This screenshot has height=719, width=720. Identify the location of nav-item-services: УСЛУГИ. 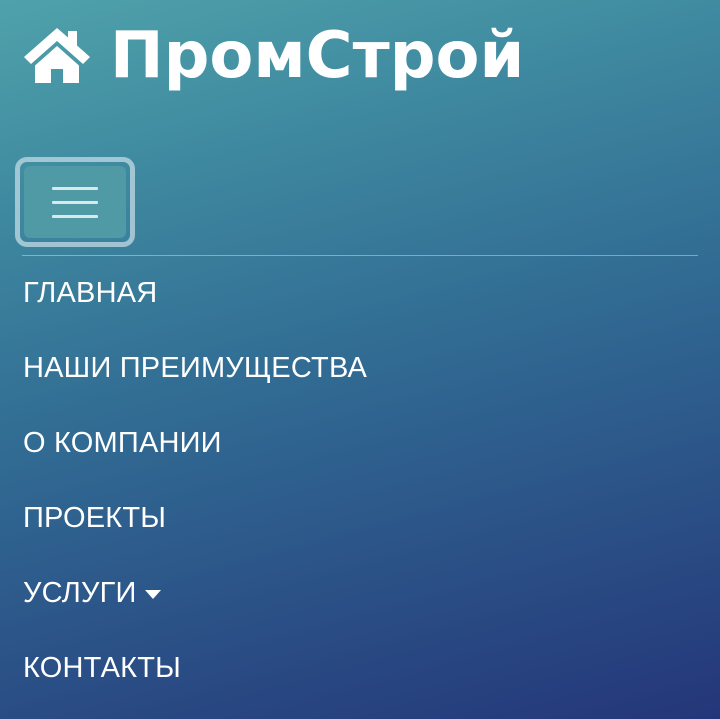
(195, 593).